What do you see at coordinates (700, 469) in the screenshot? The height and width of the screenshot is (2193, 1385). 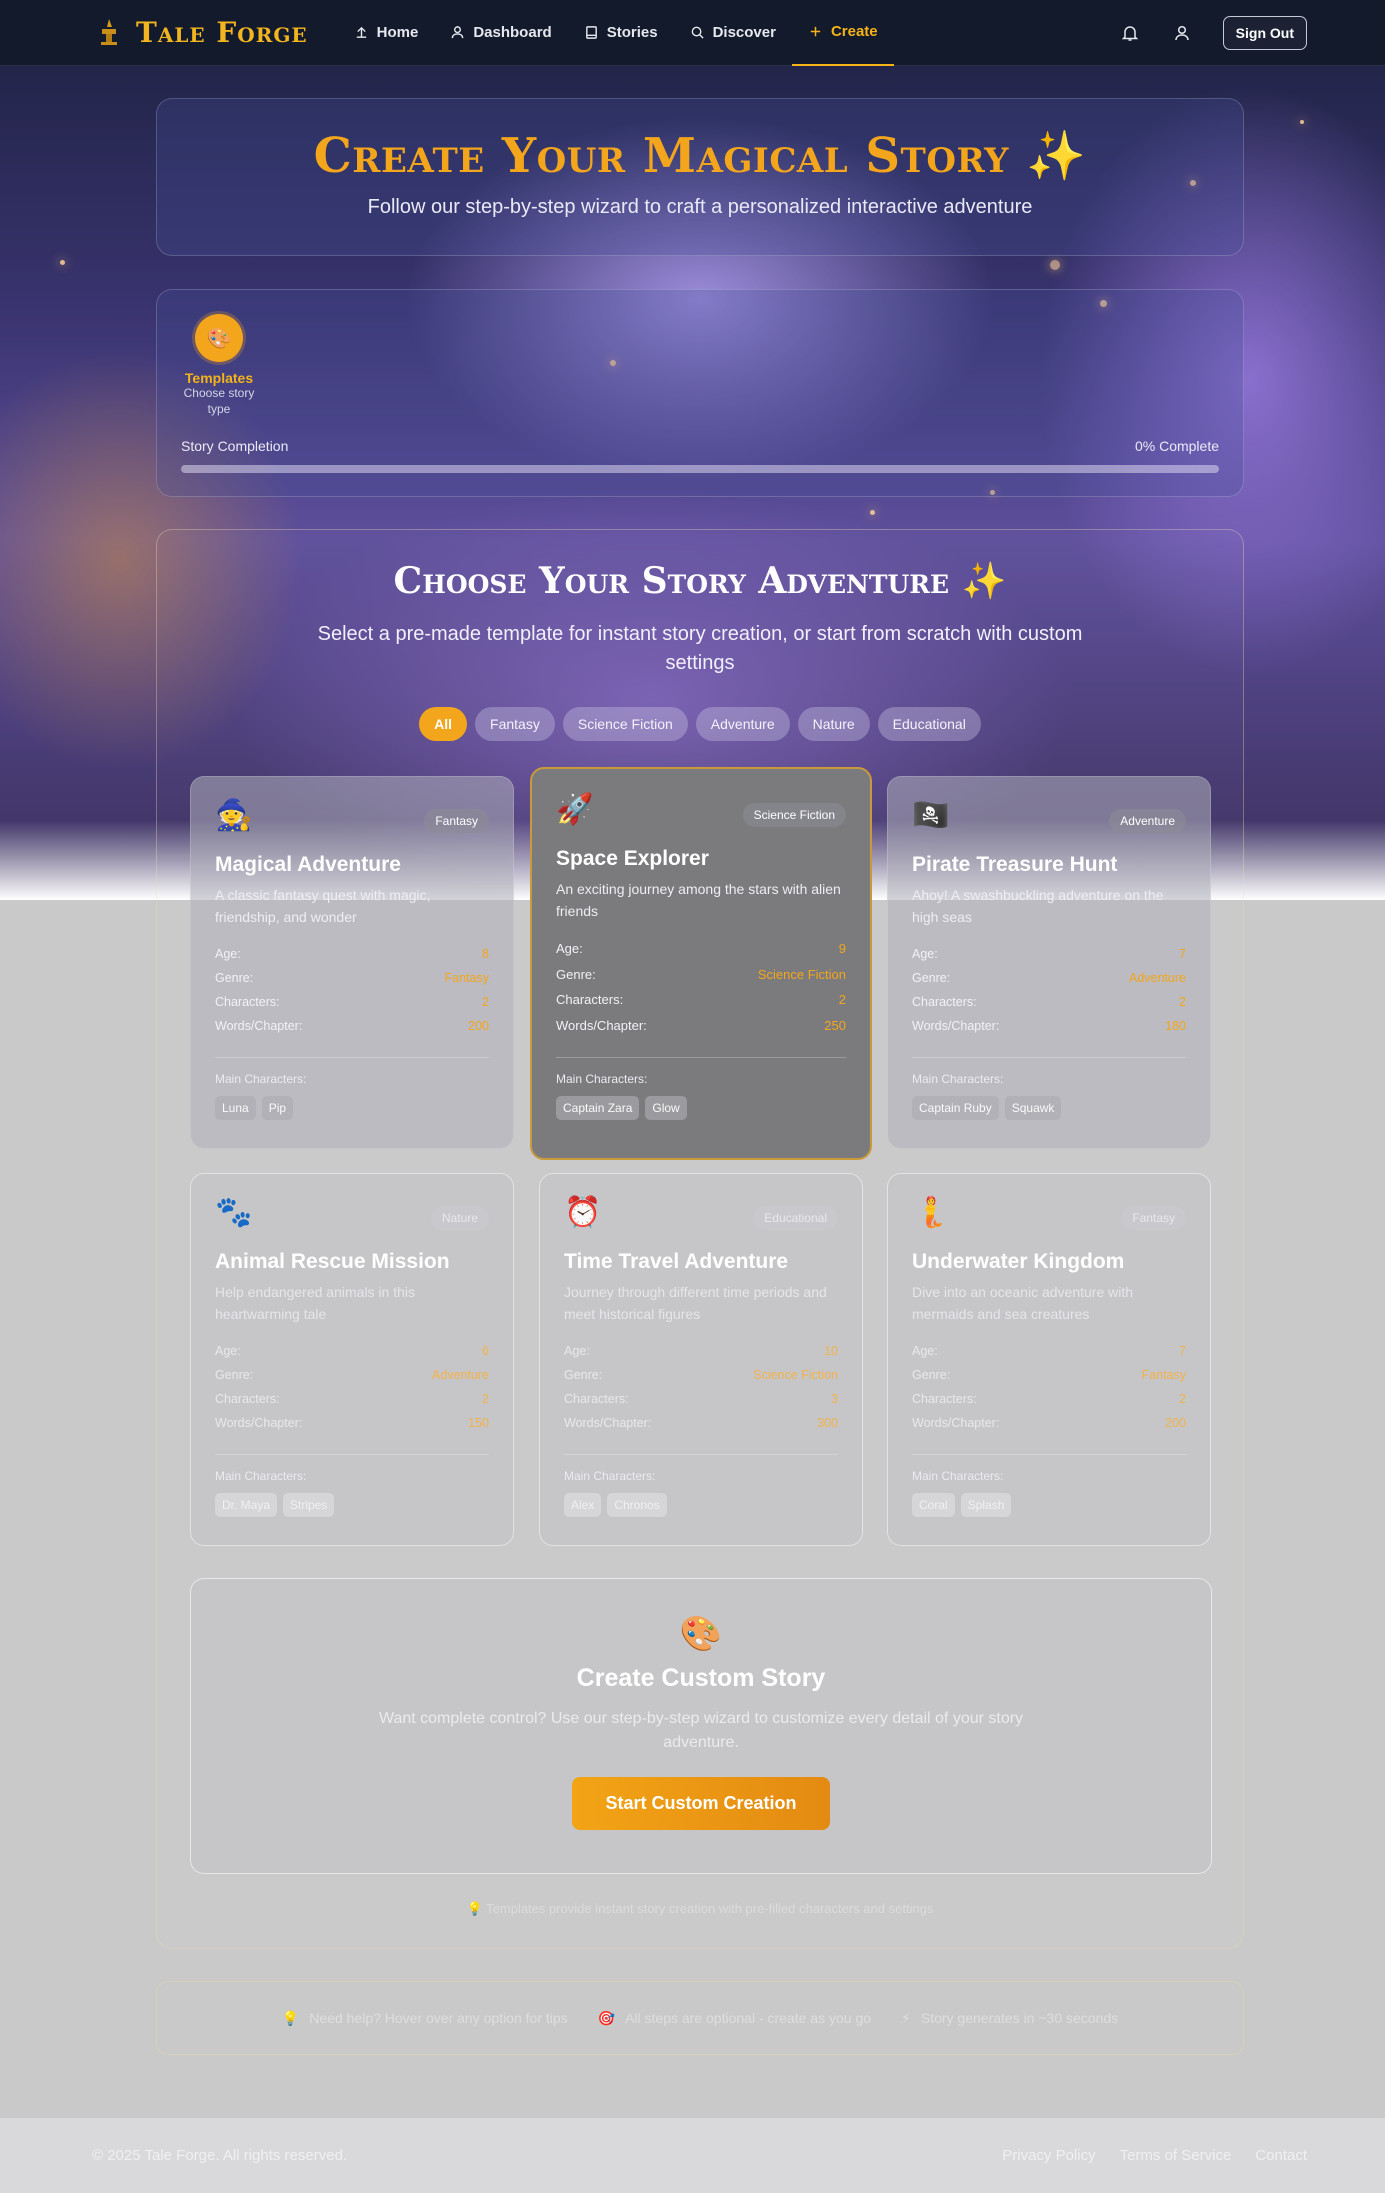 I see `progress-bar` at bounding box center [700, 469].